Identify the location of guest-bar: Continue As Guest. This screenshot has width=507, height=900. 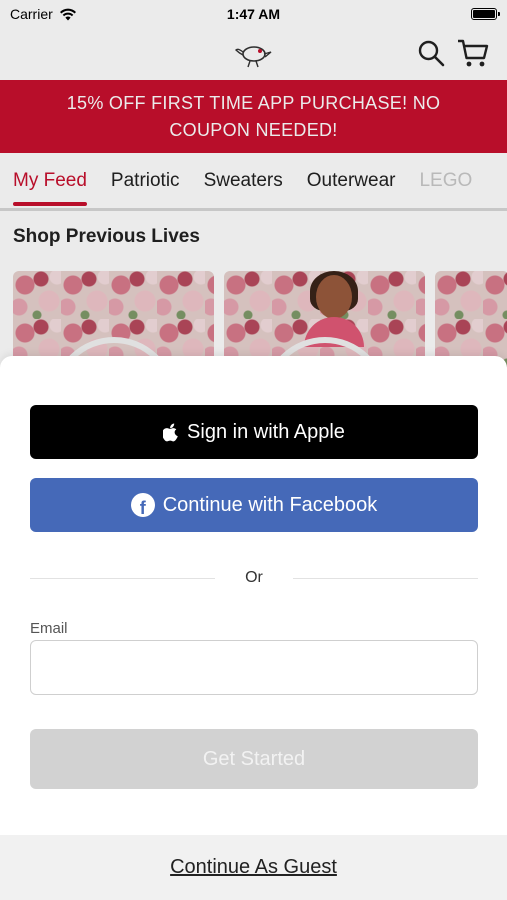
(253, 867).